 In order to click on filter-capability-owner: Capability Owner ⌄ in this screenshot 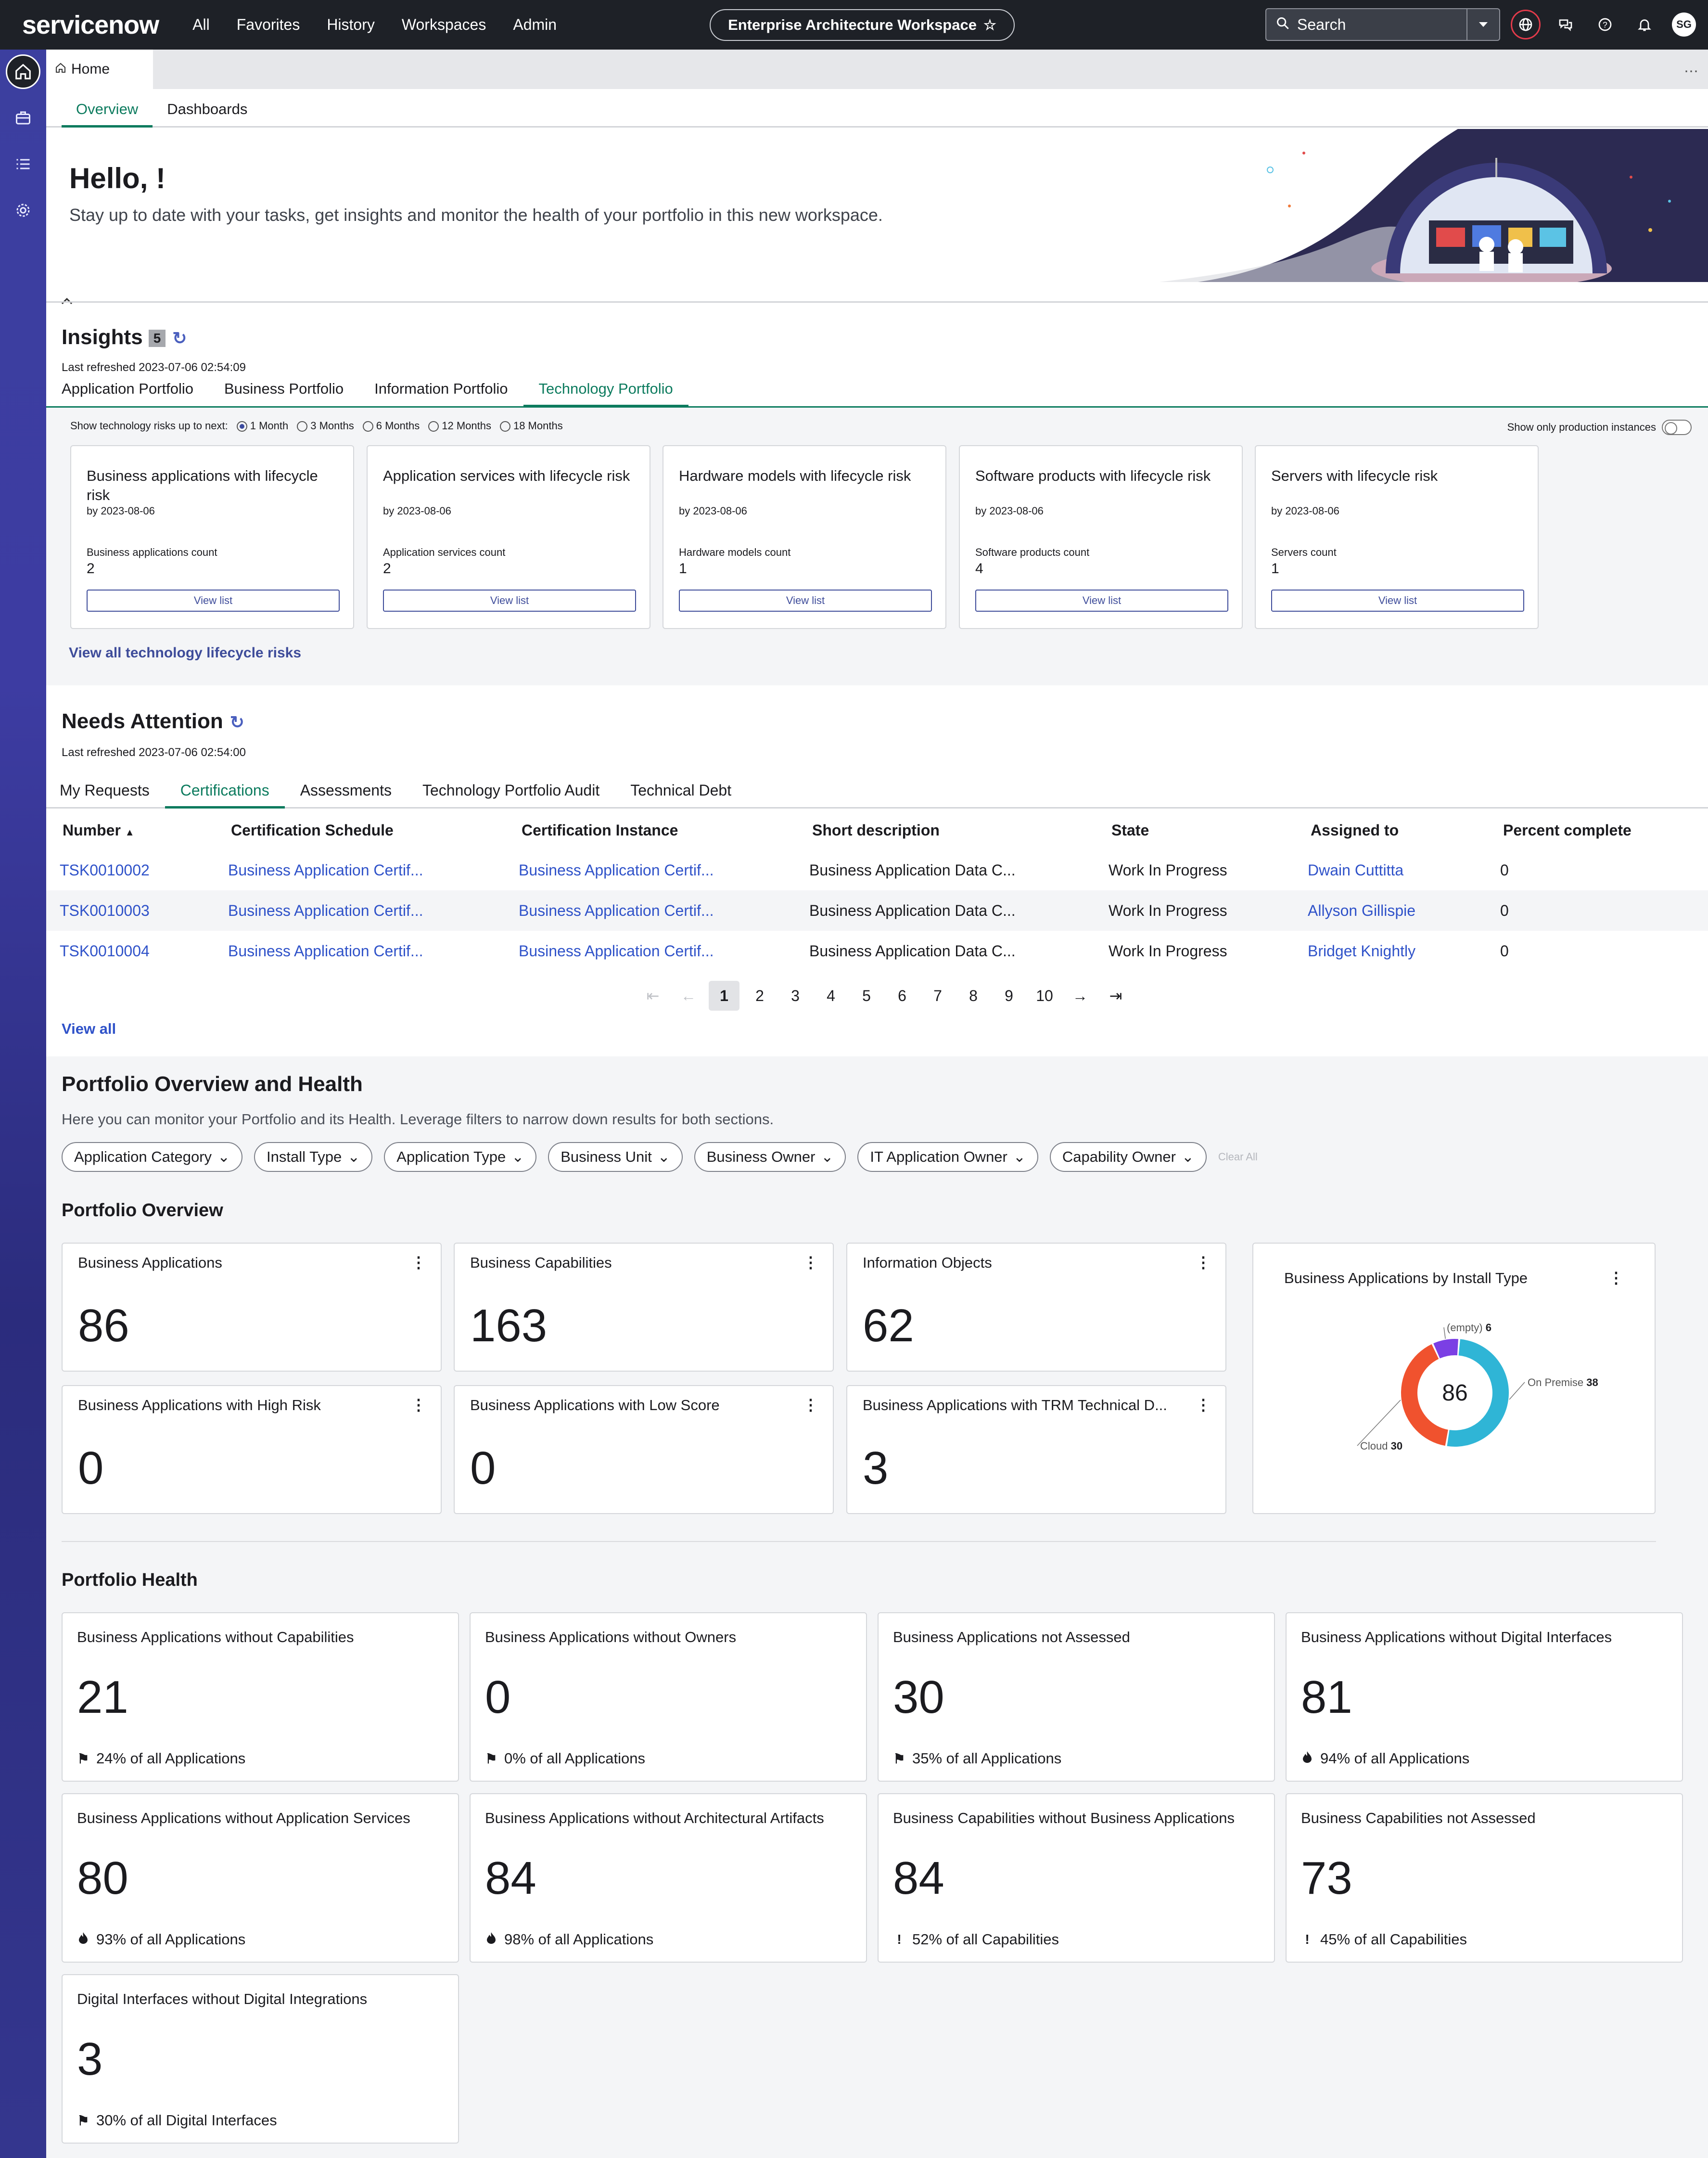, I will do `click(1128, 1157)`.